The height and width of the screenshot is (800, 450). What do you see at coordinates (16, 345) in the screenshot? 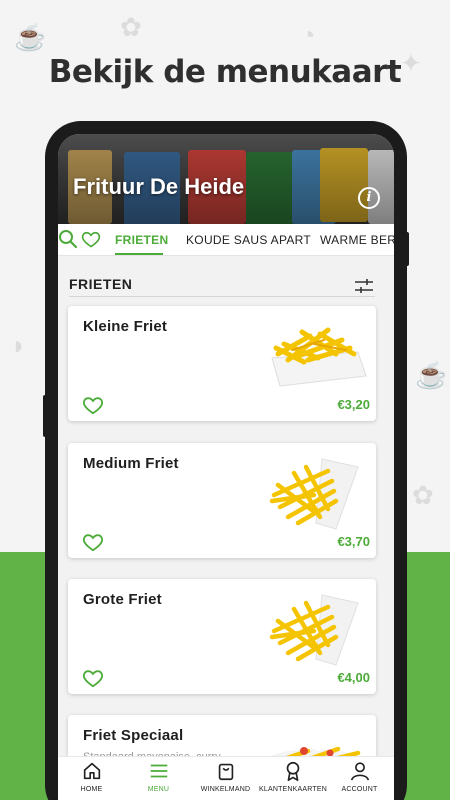
I see `doodle-pattern: ◑` at bounding box center [16, 345].